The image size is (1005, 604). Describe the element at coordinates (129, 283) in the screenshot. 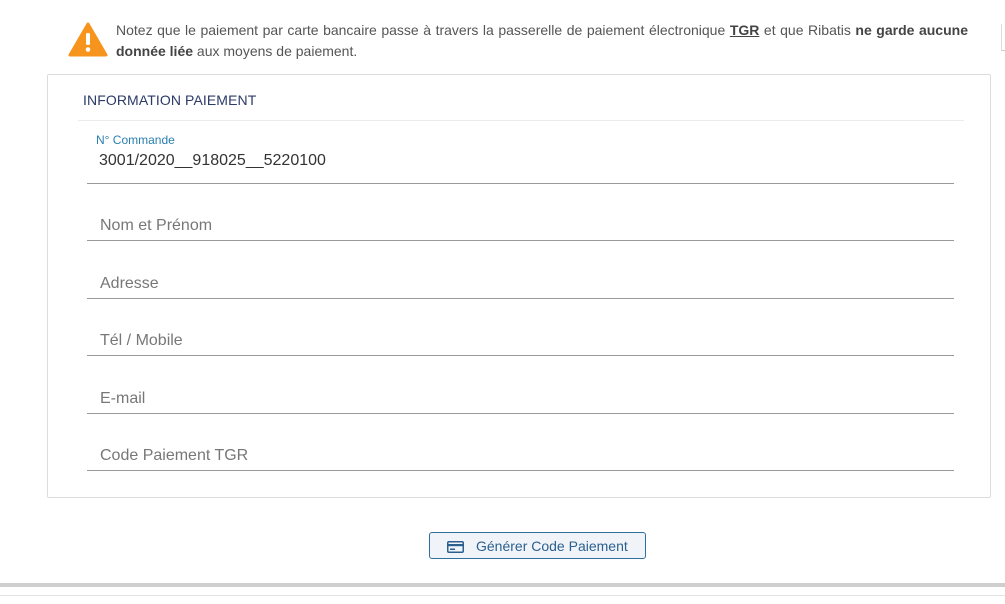

I see `address-placeholder: Adresse` at that location.